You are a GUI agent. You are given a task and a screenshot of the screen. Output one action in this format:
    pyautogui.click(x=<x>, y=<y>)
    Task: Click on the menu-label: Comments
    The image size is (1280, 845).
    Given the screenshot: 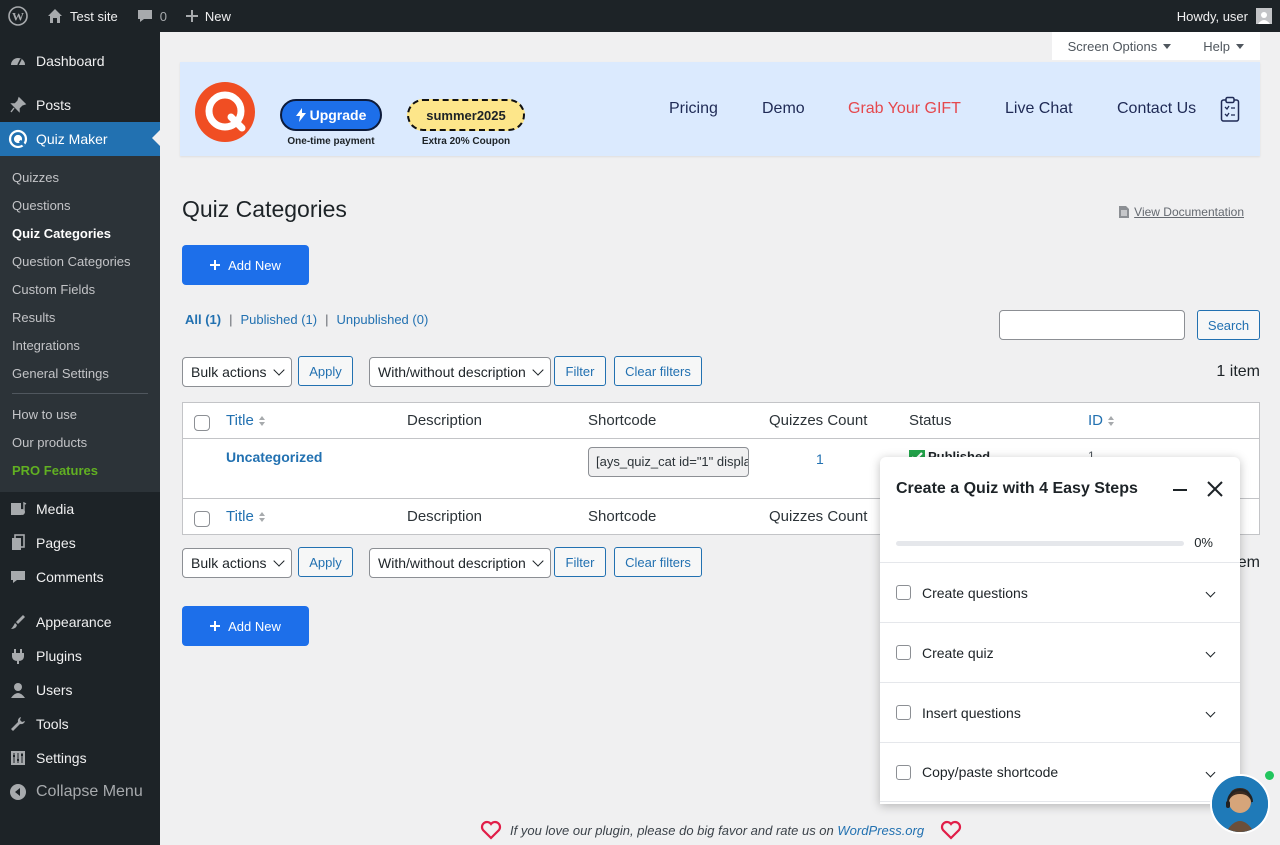 What is the action you would take?
    pyautogui.click(x=70, y=577)
    